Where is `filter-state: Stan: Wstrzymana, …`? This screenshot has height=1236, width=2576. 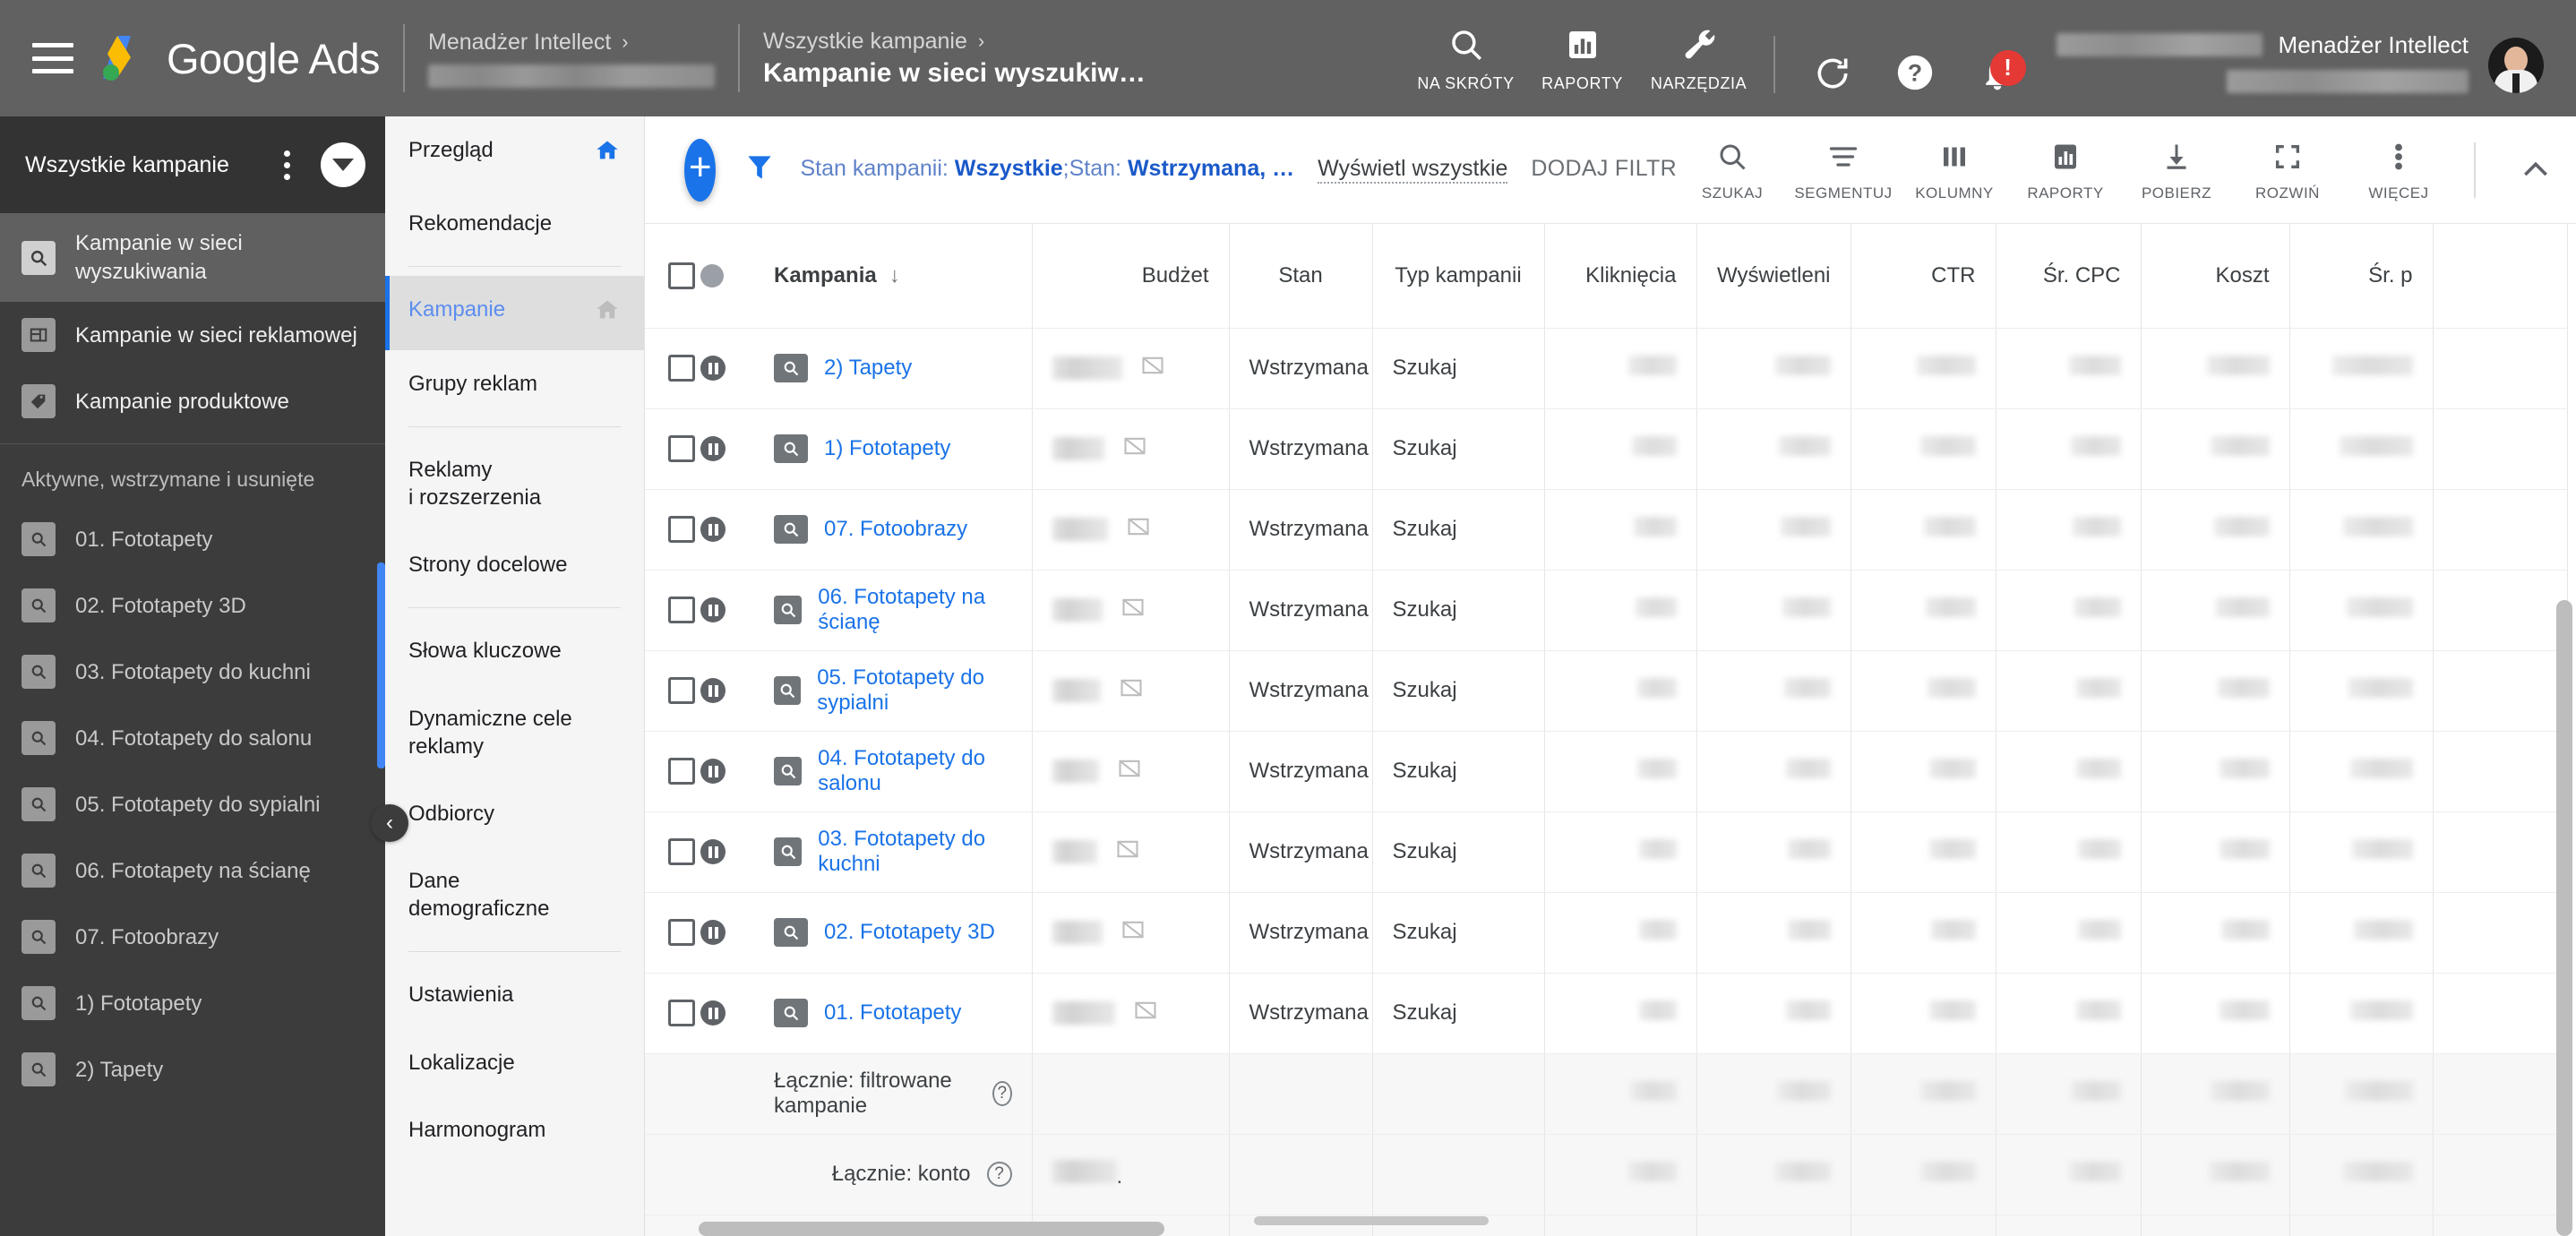
filter-state: Stan: Wstrzymana, … is located at coordinates (1182, 169).